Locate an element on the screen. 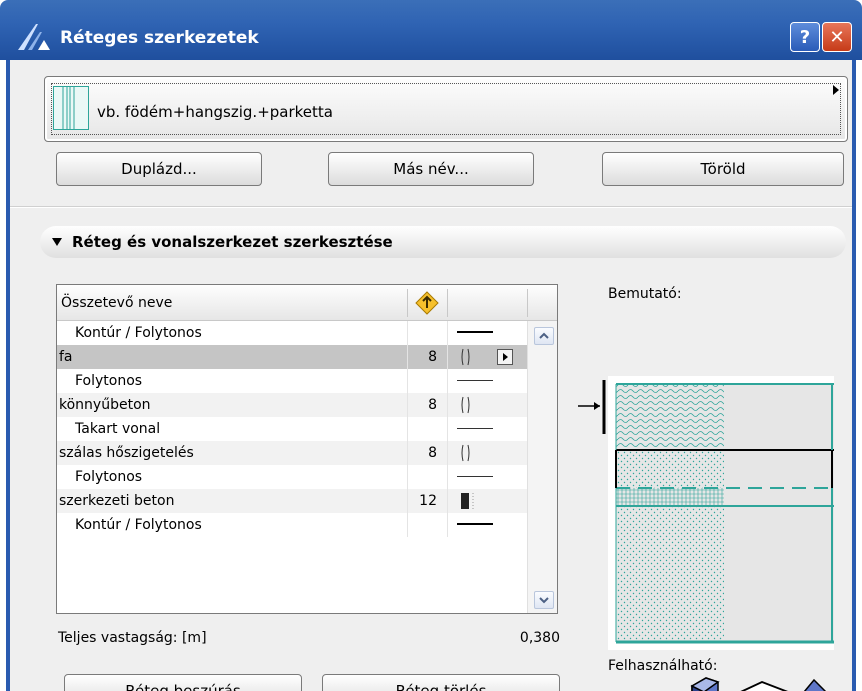  separator is located at coordinates (431, 207).